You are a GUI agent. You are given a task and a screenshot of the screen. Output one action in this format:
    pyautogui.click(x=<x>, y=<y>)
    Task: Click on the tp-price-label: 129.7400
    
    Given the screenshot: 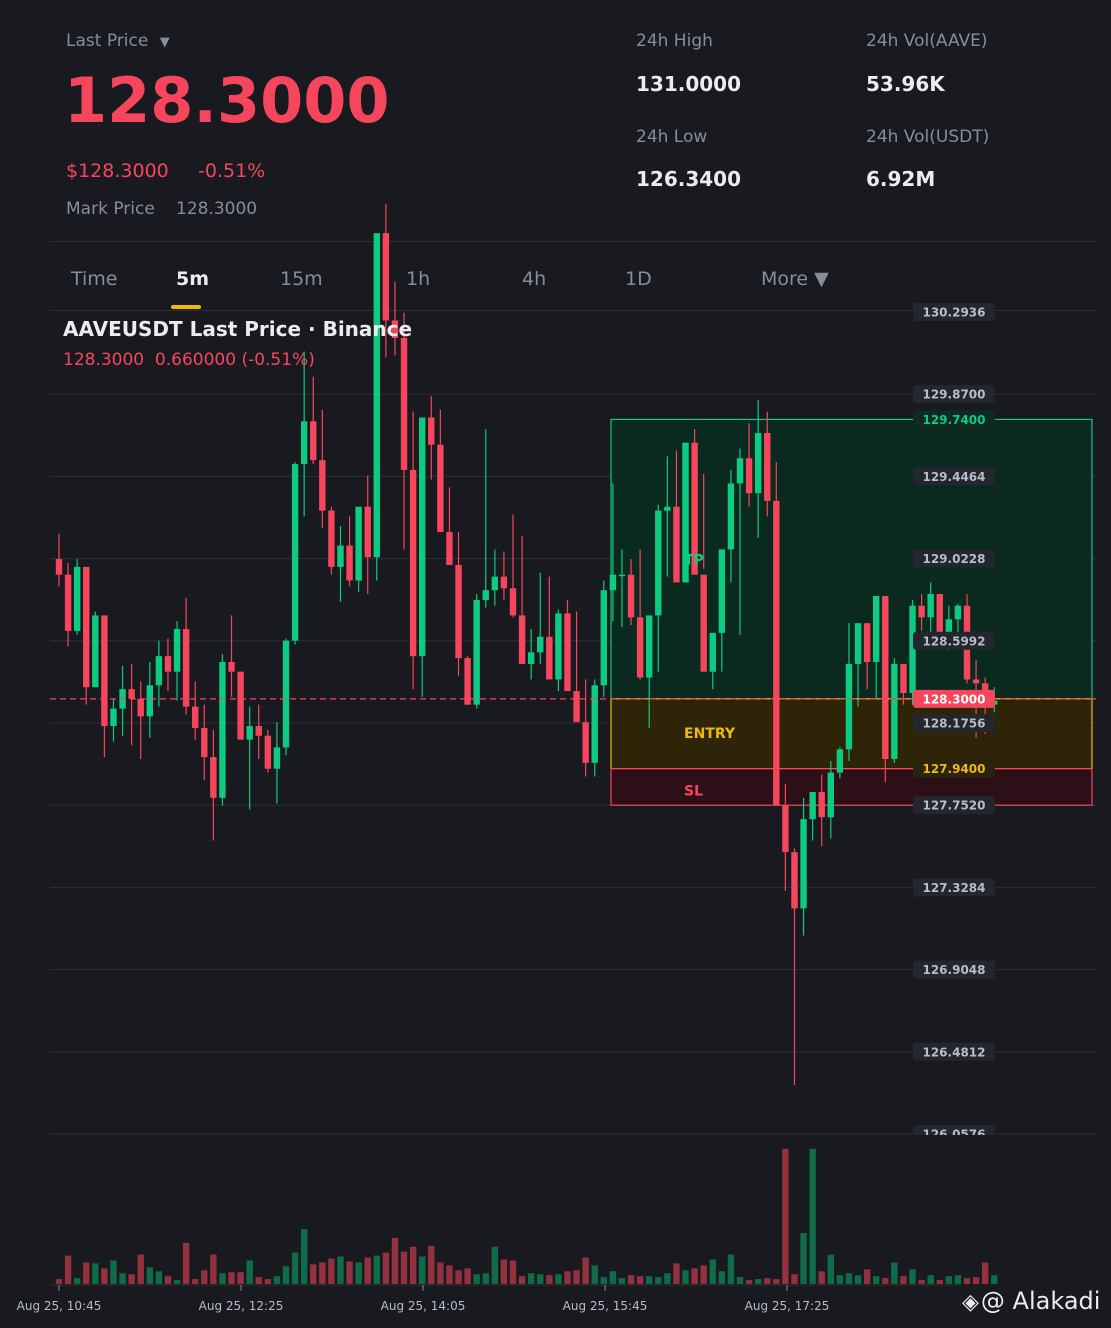 What is the action you would take?
    pyautogui.click(x=953, y=420)
    